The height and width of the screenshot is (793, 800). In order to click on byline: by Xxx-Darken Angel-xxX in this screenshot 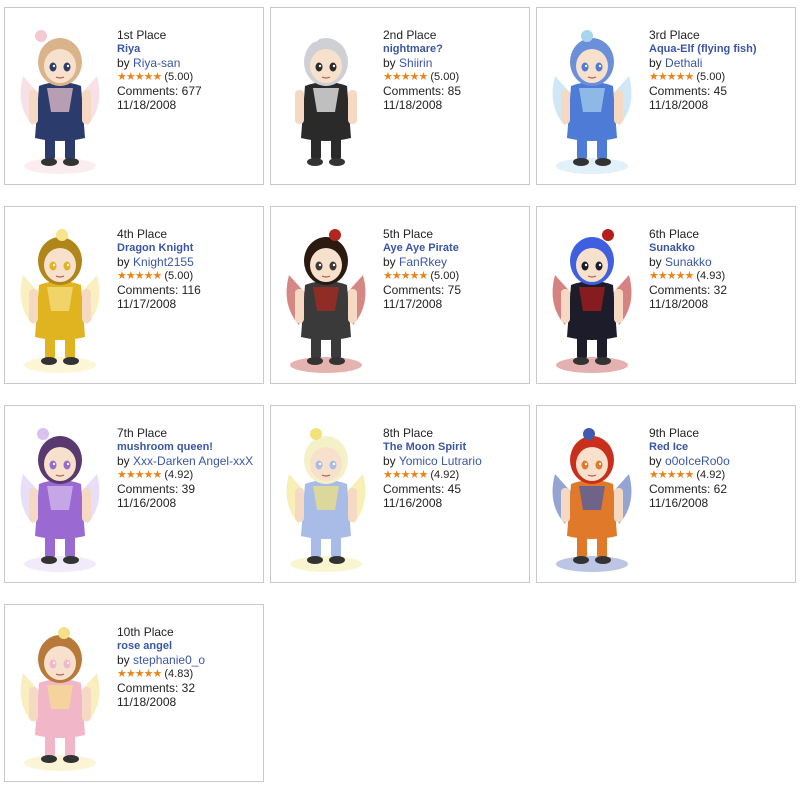, I will do `click(190, 461)`.